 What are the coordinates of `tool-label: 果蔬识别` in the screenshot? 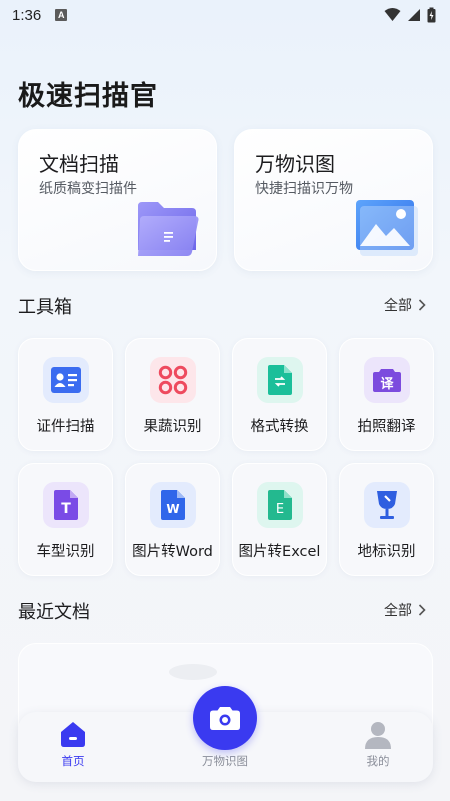 It's located at (172, 427).